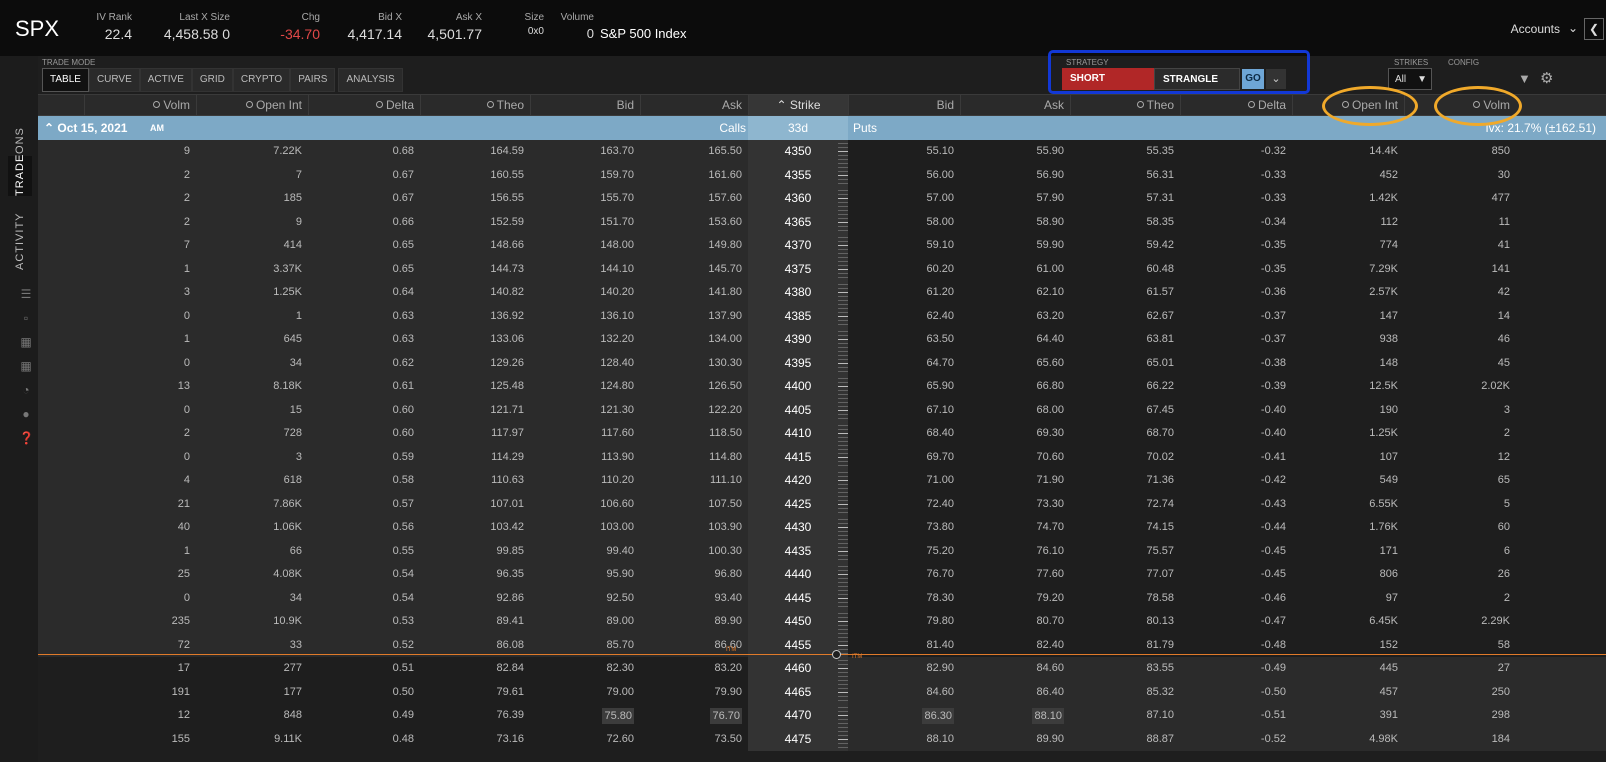 This screenshot has width=1606, height=762. Describe the element at coordinates (507, 152) in the screenshot. I see `call-theo-cell: 164.59` at that location.